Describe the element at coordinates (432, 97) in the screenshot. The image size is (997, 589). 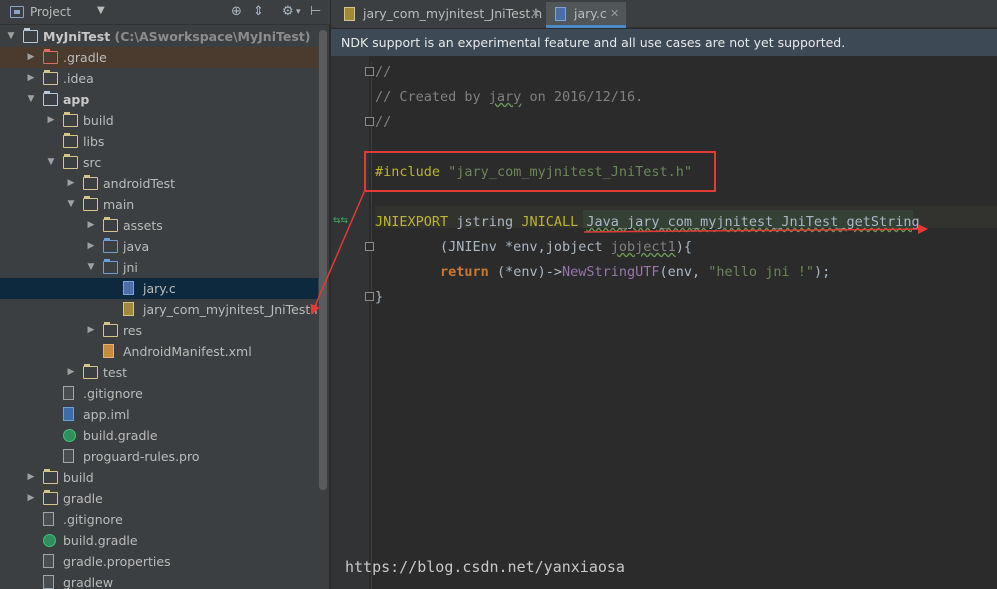
I see `comment-text: // Created by` at that location.